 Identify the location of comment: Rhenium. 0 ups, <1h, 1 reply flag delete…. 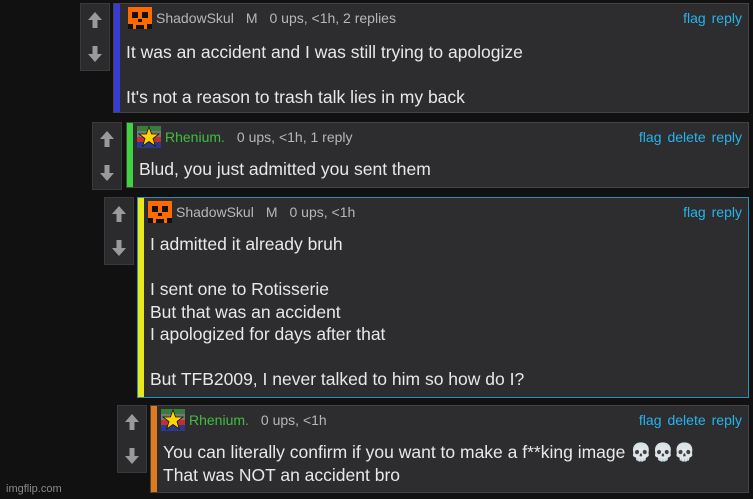
(437, 155).